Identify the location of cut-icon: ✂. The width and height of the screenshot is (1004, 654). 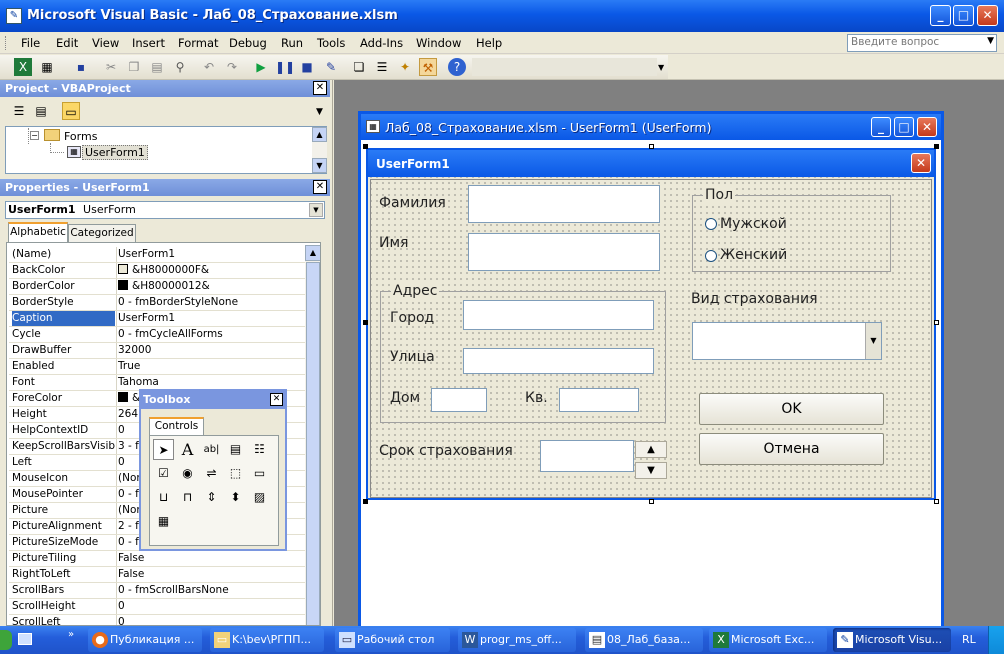
(111, 67).